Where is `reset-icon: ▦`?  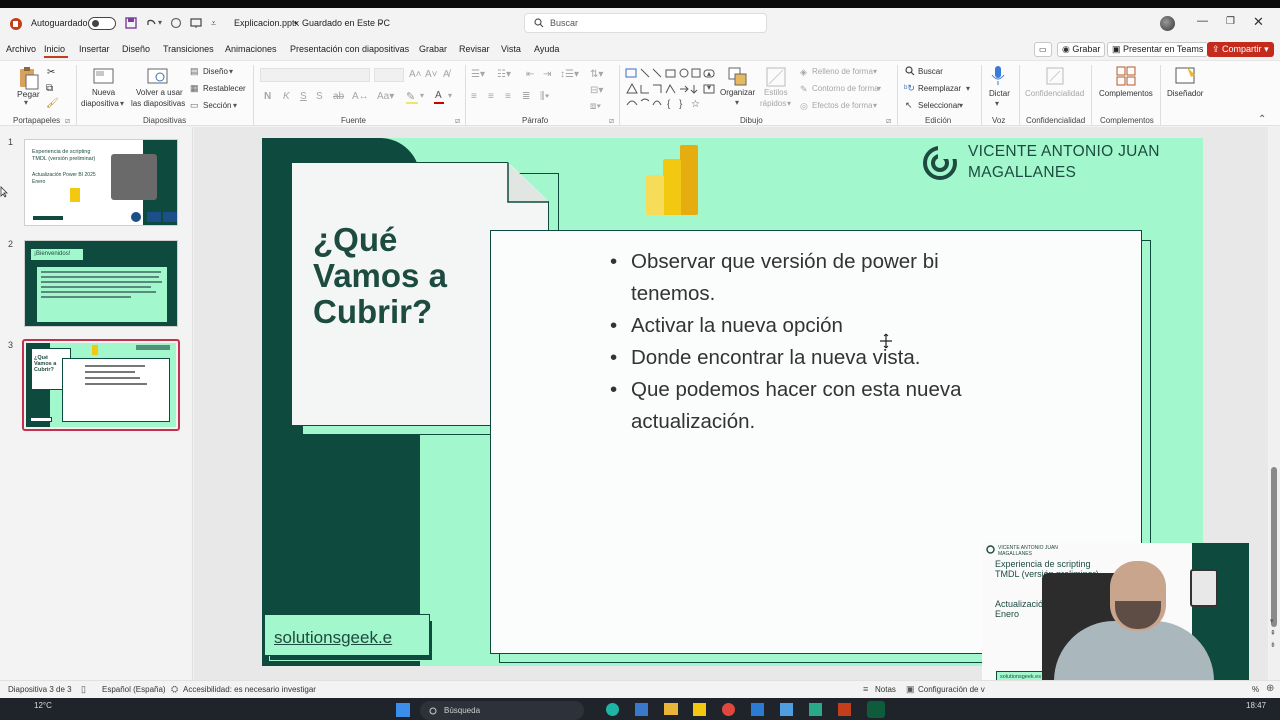
reset-icon: ▦ is located at coordinates (194, 88).